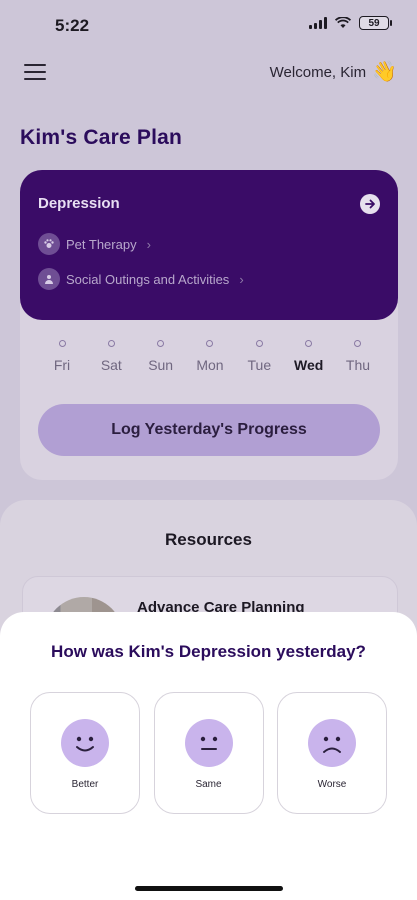 This screenshot has height=900, width=417. What do you see at coordinates (209, 430) in the screenshot?
I see `log-progress-button: Log Yesterday's Progress` at bounding box center [209, 430].